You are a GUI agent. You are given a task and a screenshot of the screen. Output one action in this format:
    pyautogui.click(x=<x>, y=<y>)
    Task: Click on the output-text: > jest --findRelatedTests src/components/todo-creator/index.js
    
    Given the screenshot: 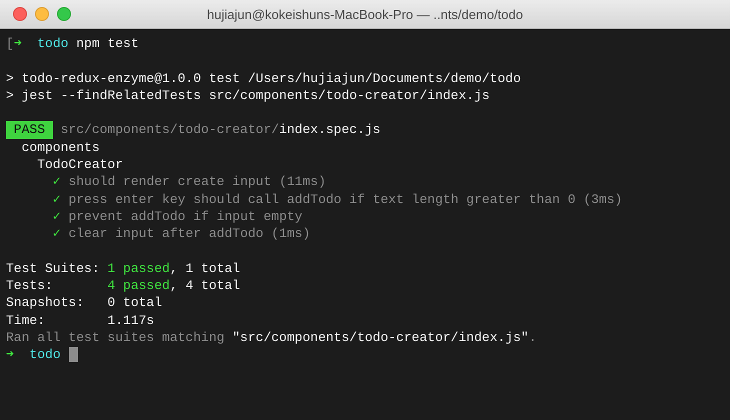 What is the action you would take?
    pyautogui.click(x=248, y=95)
    